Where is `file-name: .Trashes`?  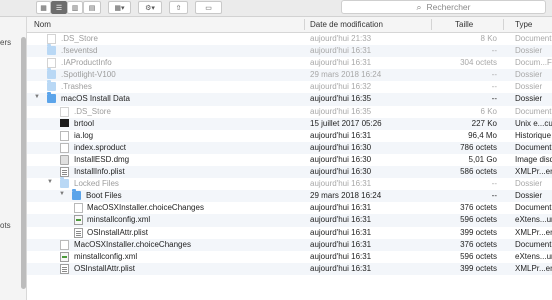 file-name: .Trashes is located at coordinates (76, 87).